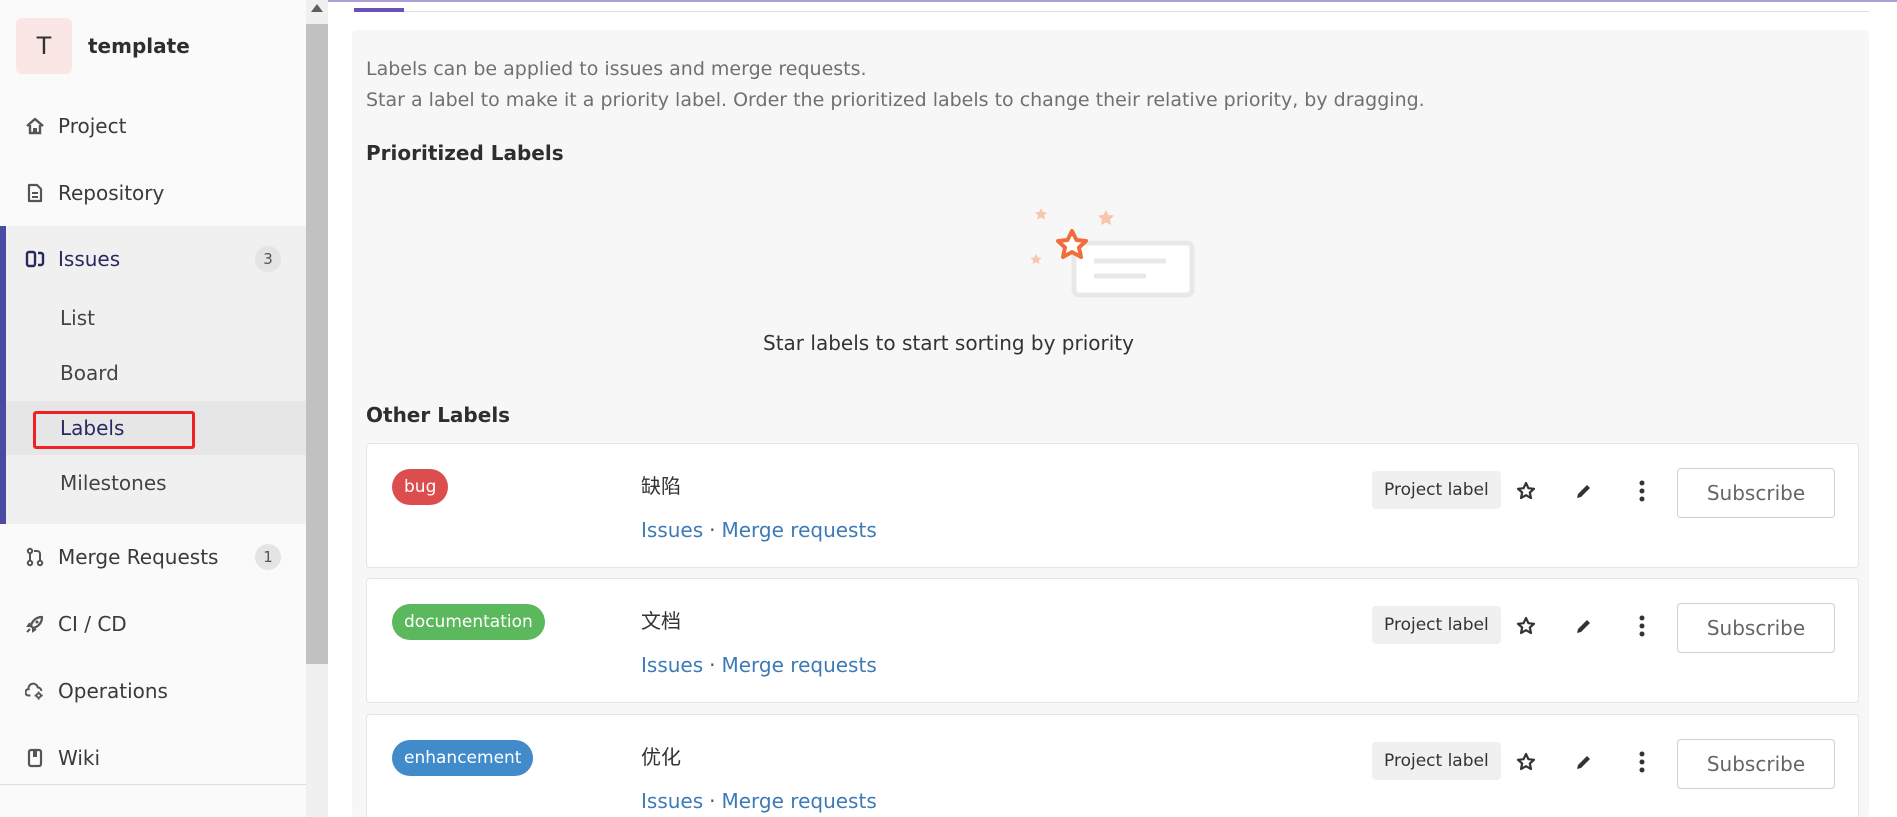 The height and width of the screenshot is (817, 1897). What do you see at coordinates (948, 343) in the screenshot?
I see `empty-priority-text: Star labels to start sorting by priority` at bounding box center [948, 343].